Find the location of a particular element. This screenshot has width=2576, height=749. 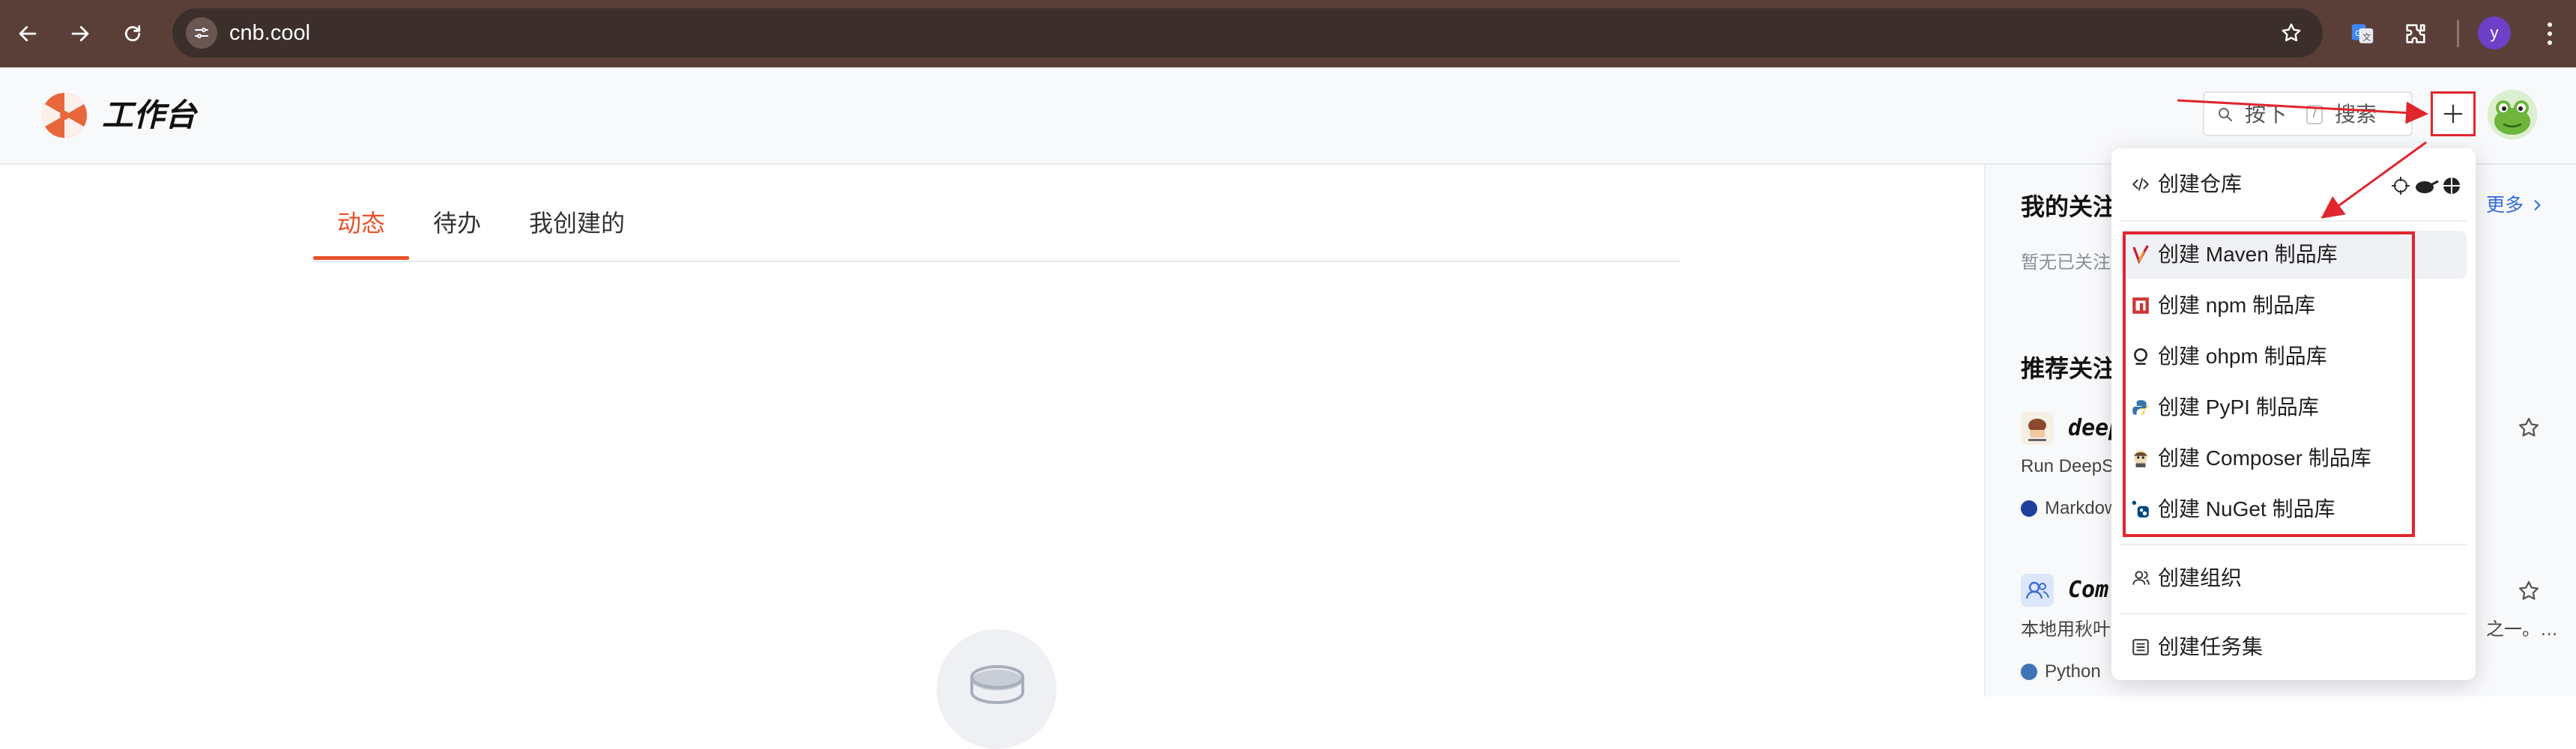

puzzle-icon is located at coordinates (2415, 33).